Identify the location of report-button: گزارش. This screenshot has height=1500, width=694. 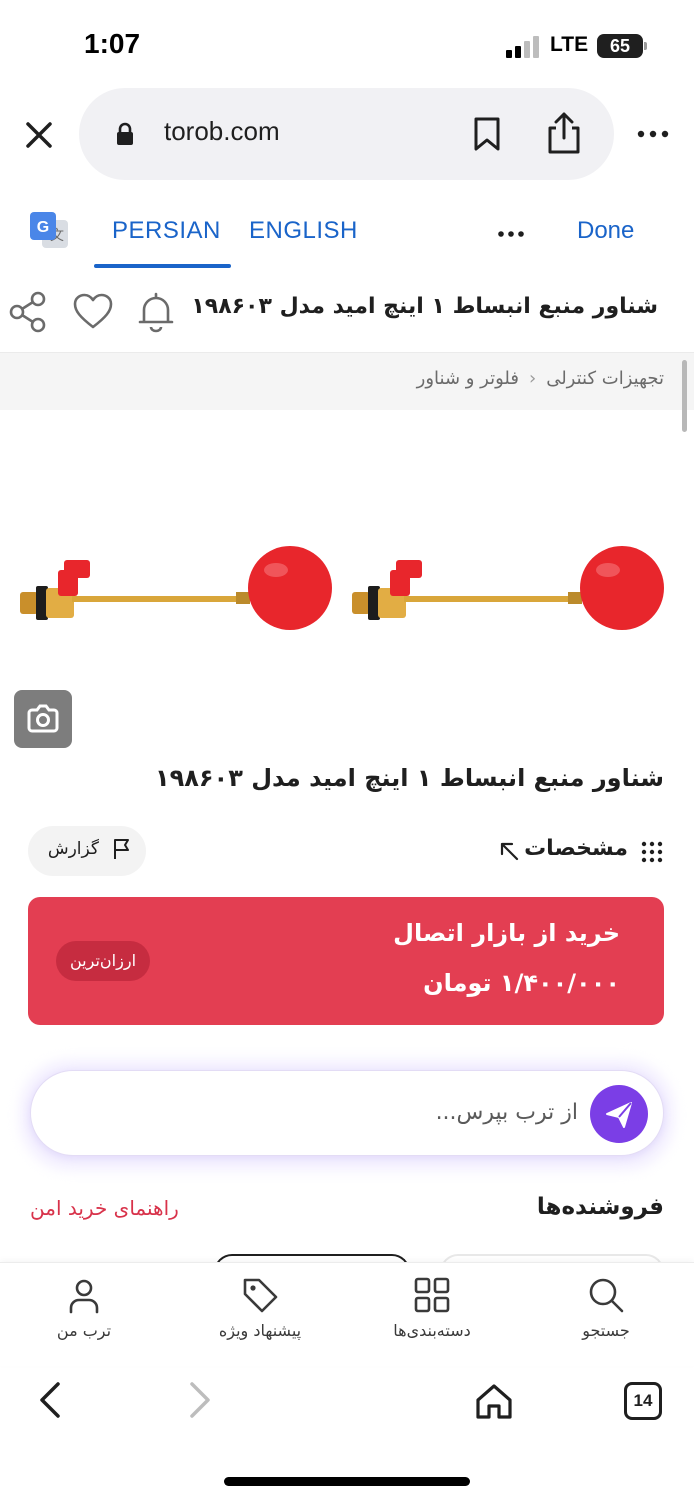
(87, 851).